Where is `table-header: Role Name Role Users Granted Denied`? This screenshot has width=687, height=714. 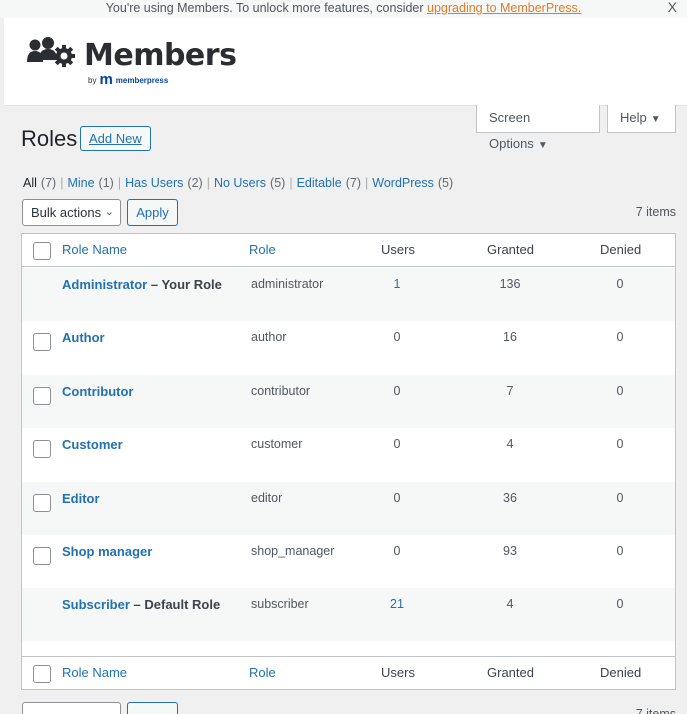 table-header: Role Name Role Users Granted Denied is located at coordinates (348, 250).